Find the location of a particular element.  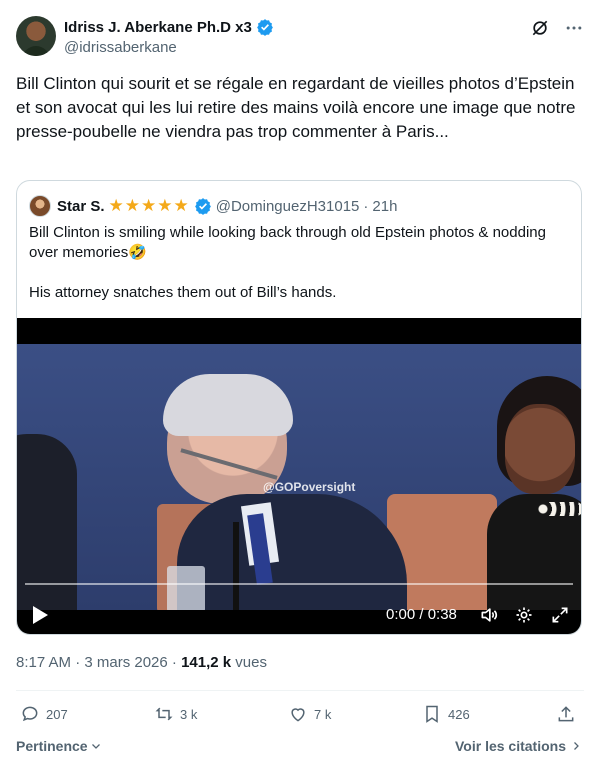

avatar is located at coordinates (36, 36).